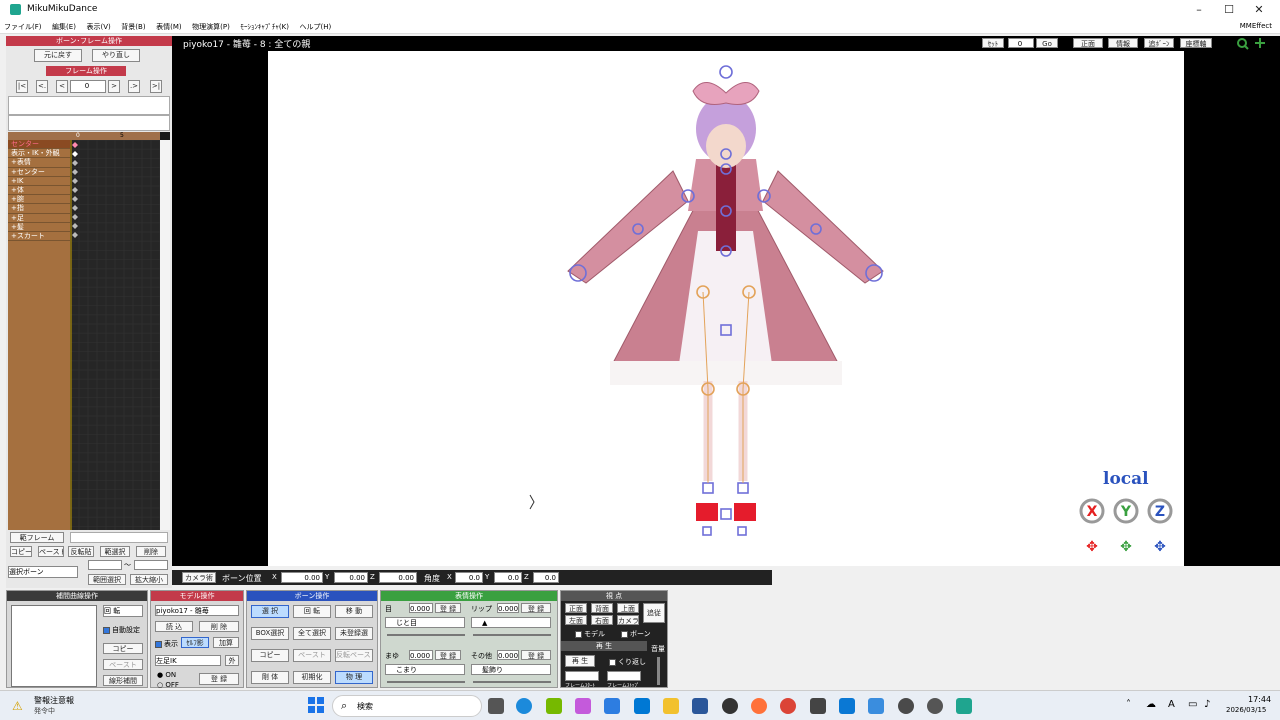 Image resolution: width=1280 pixels, height=720 pixels. What do you see at coordinates (421, 655) in the screenshot?
I see `brow-value-input: 0.000` at bounding box center [421, 655].